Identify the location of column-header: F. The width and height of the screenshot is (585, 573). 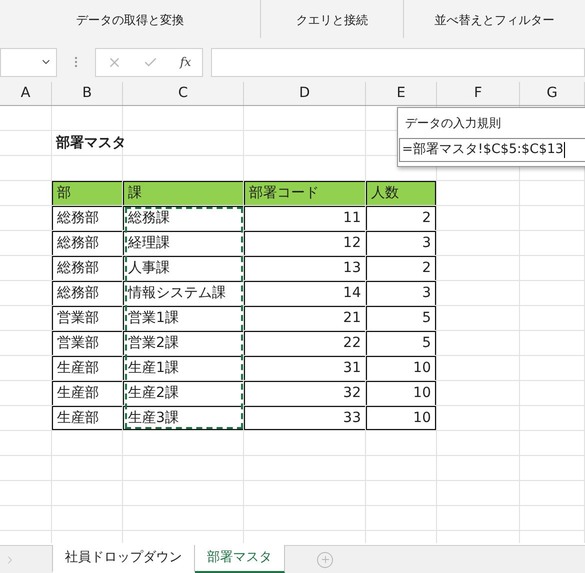
(478, 93).